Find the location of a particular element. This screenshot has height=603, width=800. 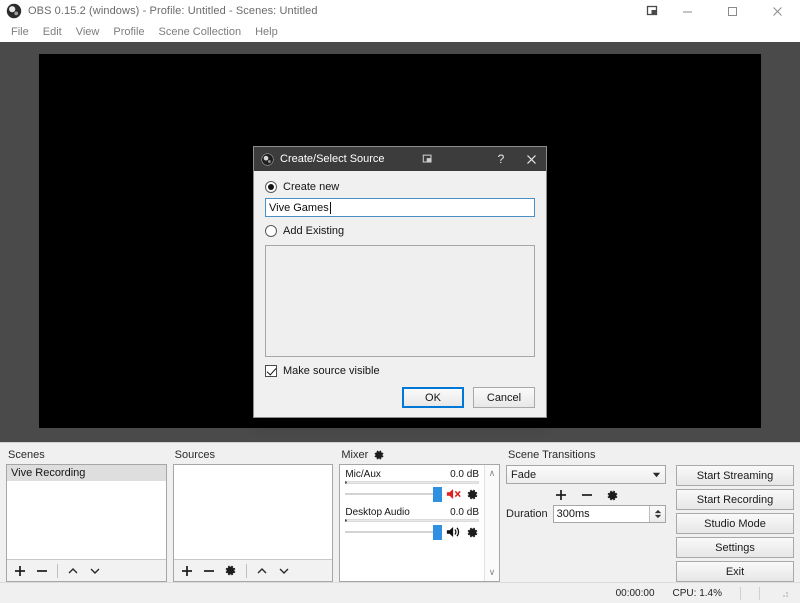

desktop-audio-volume-slider is located at coordinates (394, 532).